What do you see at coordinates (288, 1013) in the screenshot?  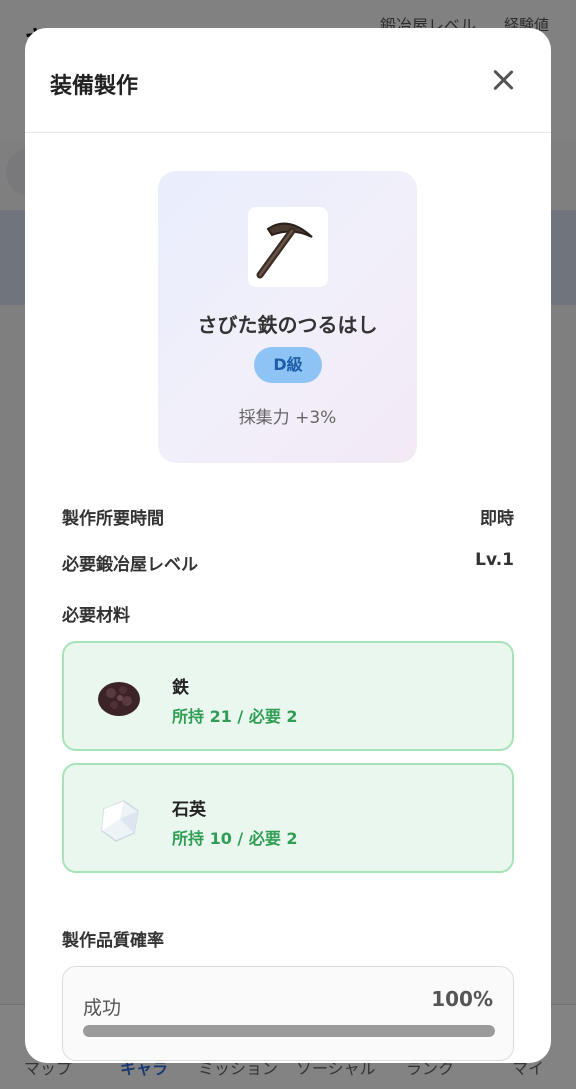 I see `quality-probability-box: 成功 100%` at bounding box center [288, 1013].